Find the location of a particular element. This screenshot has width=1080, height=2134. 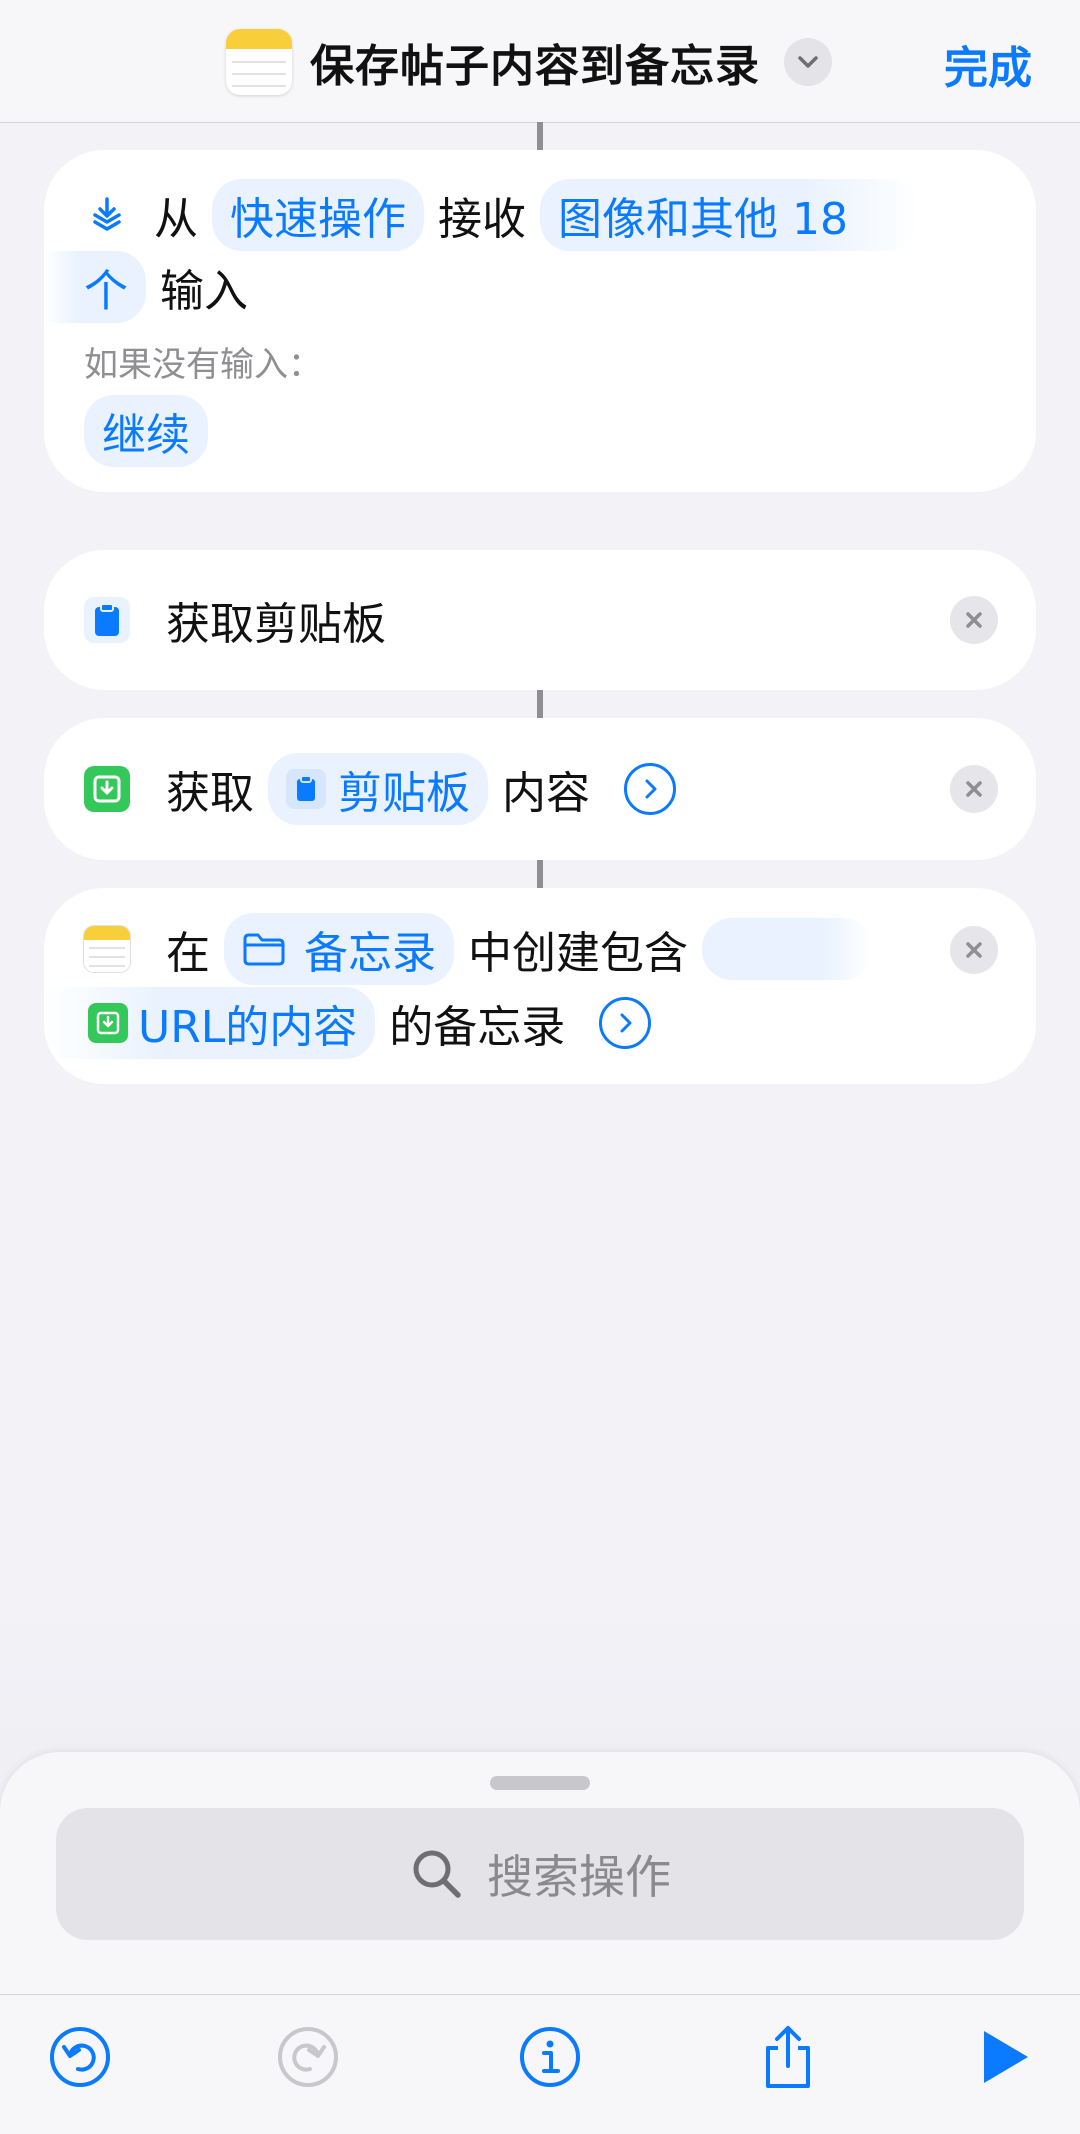

input-label: 输入 is located at coordinates (204, 291).